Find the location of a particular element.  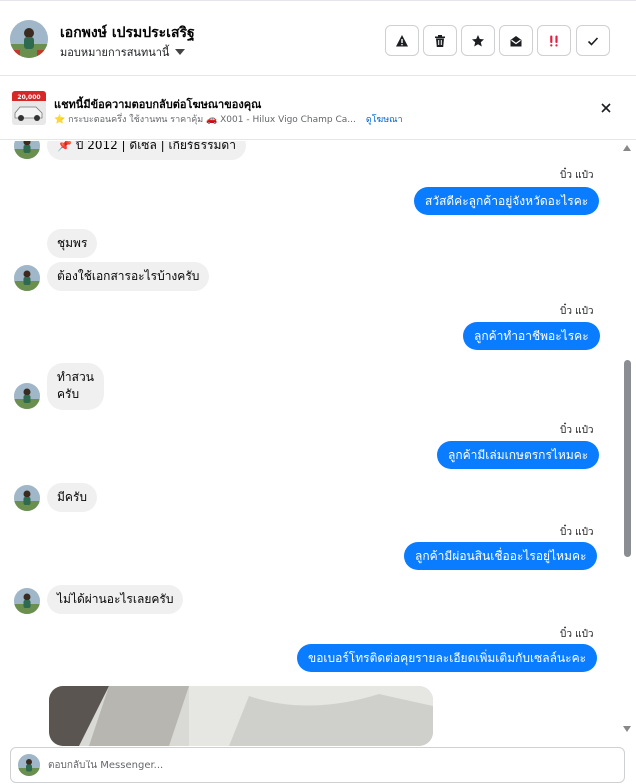

incoming-message: ทำสวน ครับ is located at coordinates (75, 386).